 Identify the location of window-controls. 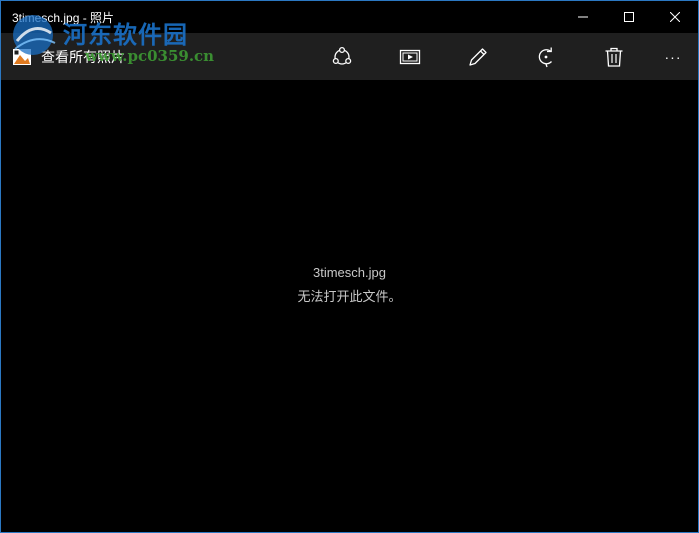
(629, 17).